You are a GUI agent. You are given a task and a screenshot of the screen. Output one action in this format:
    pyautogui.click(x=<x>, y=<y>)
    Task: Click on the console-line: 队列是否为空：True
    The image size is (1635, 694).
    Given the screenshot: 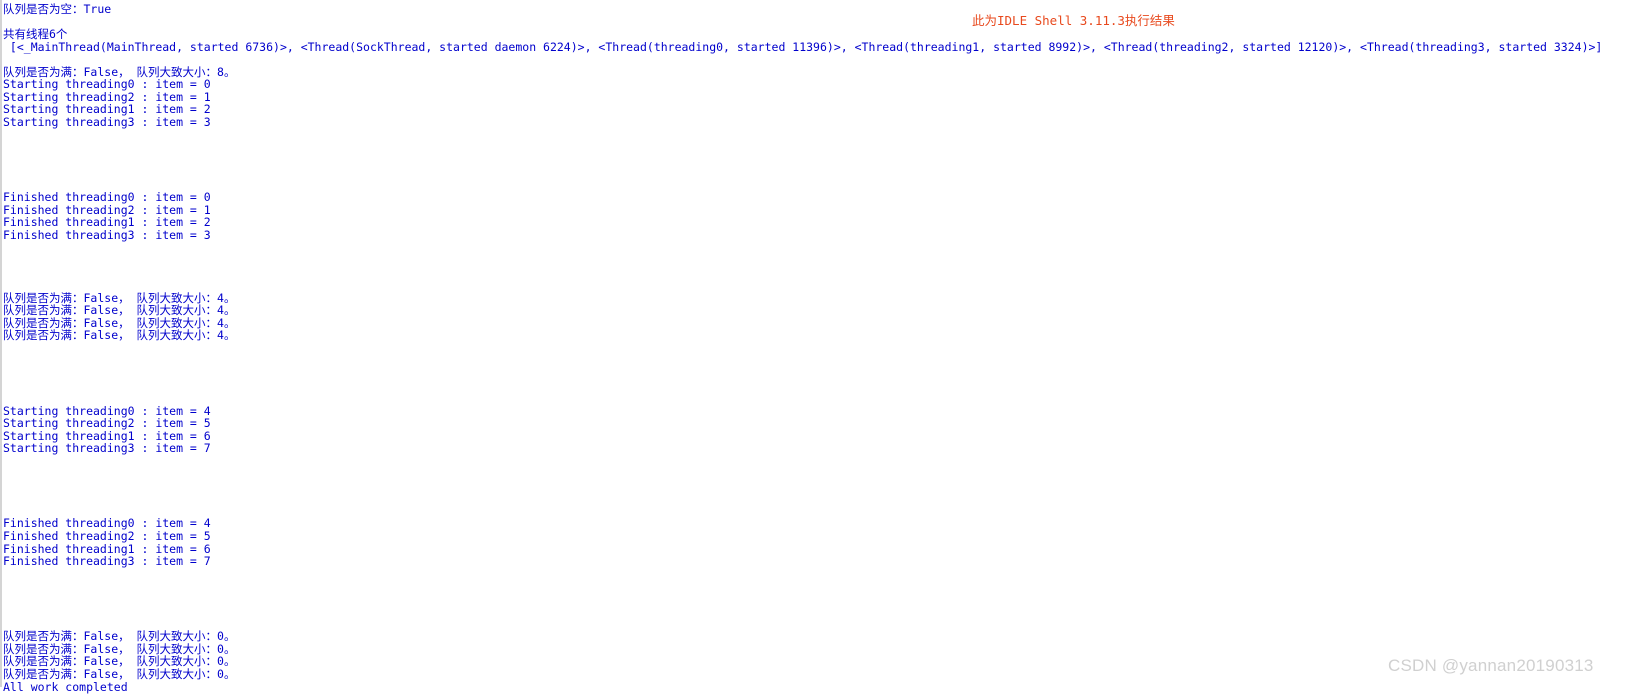 What is the action you would take?
    pyautogui.click(x=57, y=9)
    